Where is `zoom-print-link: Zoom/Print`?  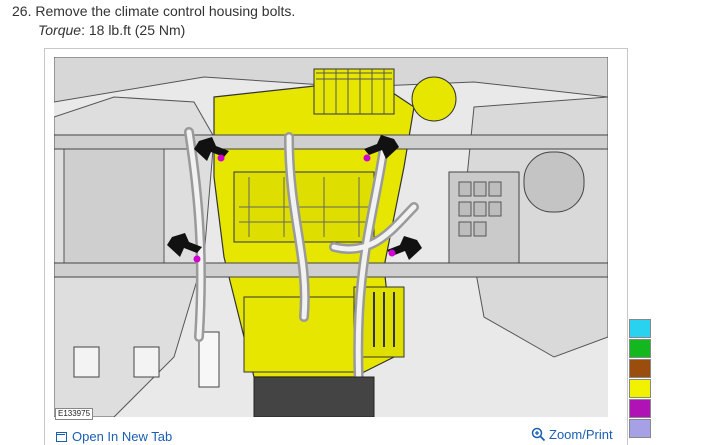 zoom-print-link: Zoom/Print is located at coordinates (572, 434).